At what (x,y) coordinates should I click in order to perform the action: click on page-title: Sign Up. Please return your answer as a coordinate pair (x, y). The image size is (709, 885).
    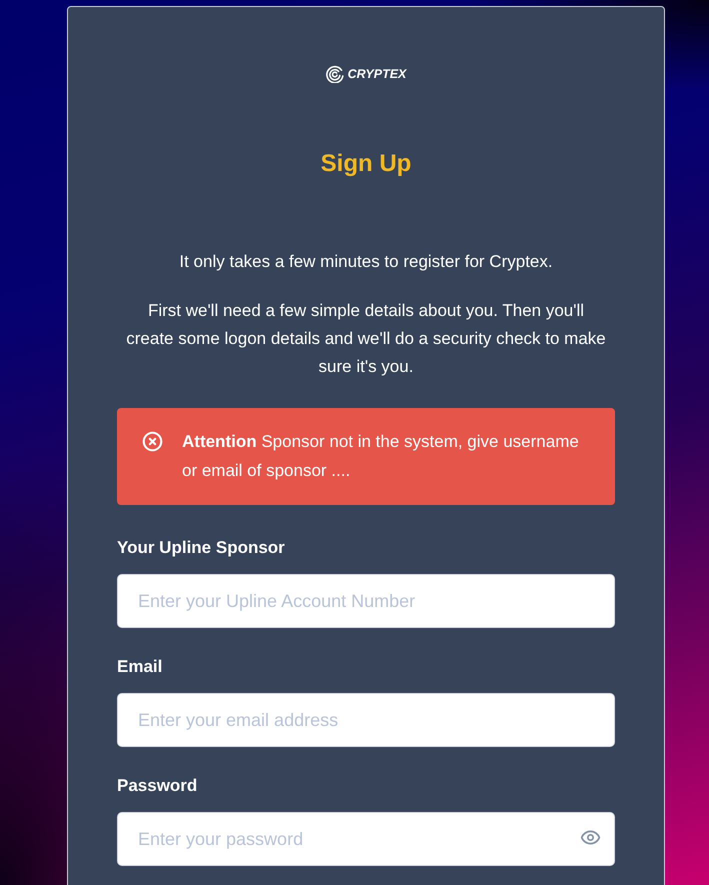
    Looking at the image, I should click on (366, 164).